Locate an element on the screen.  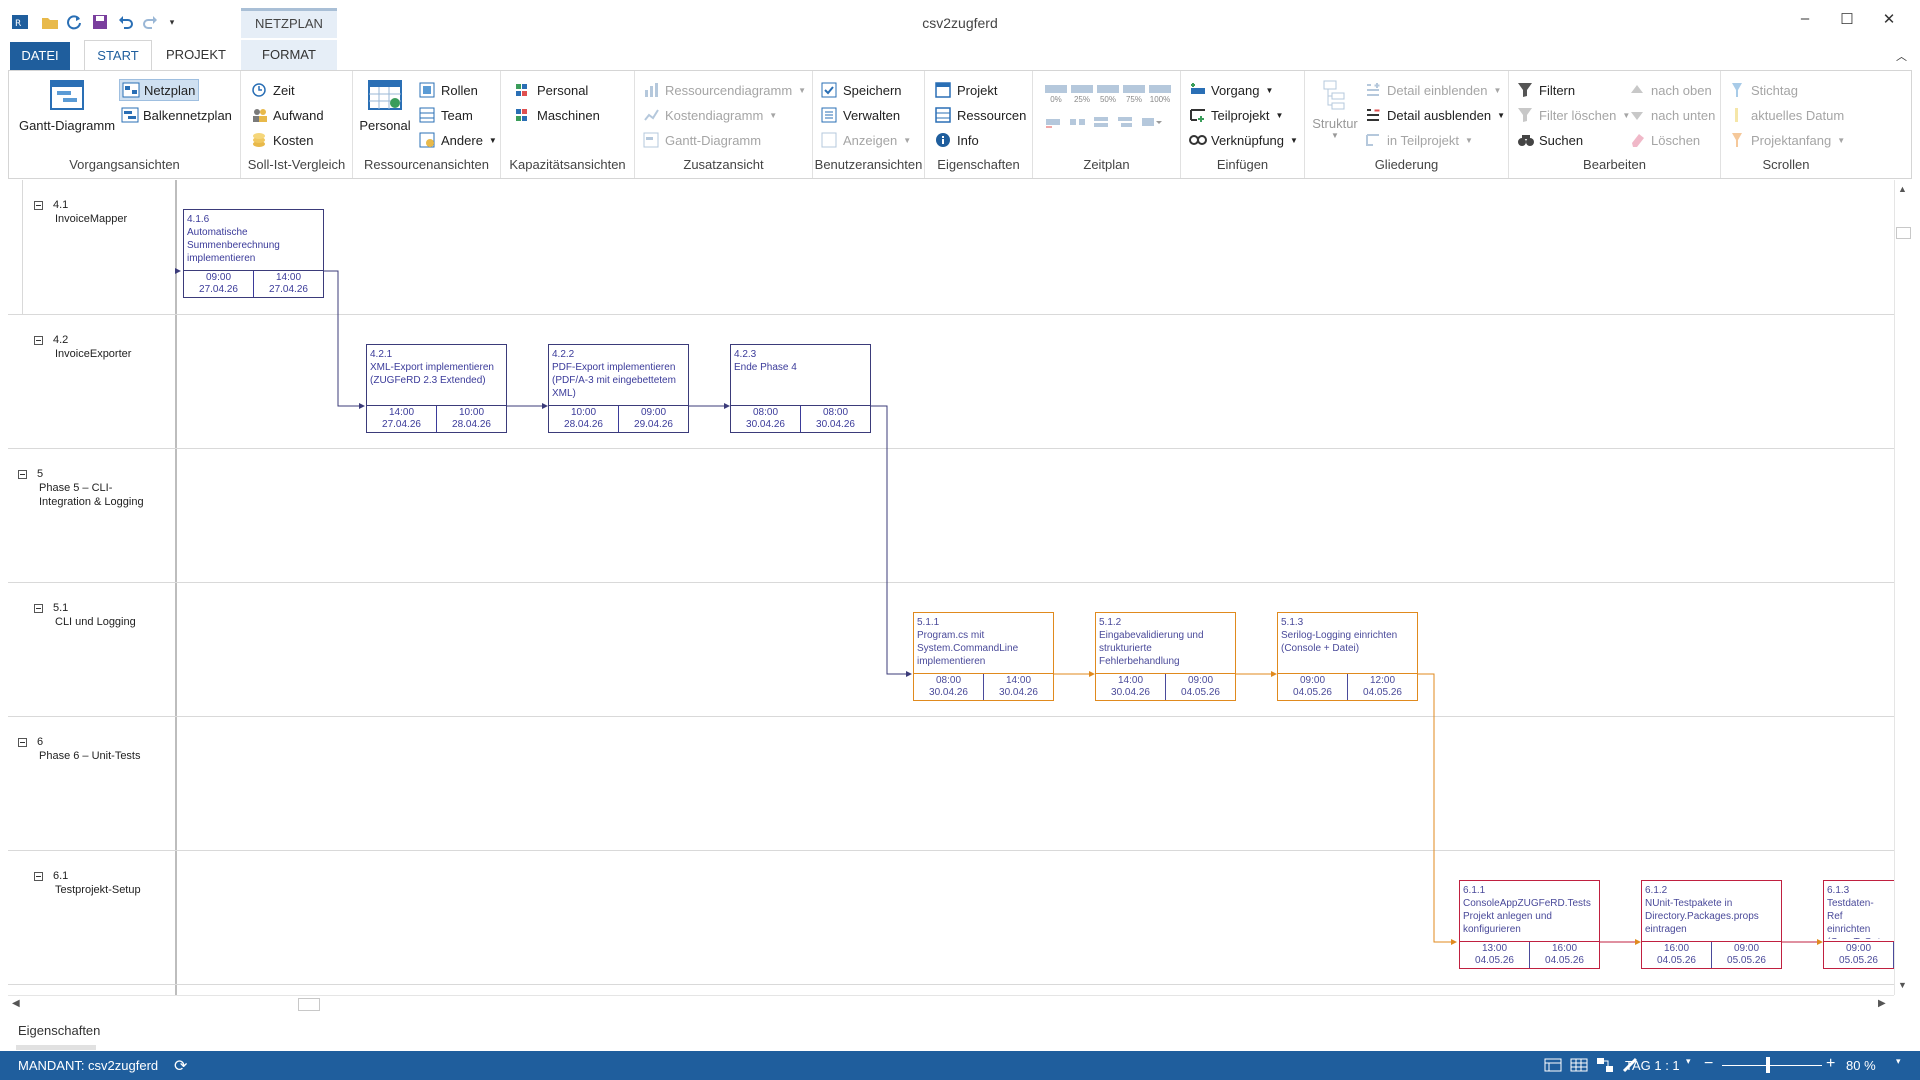
detail-einblenden-dropdown: Detail einblenden ▼ is located at coordinates (1433, 90).